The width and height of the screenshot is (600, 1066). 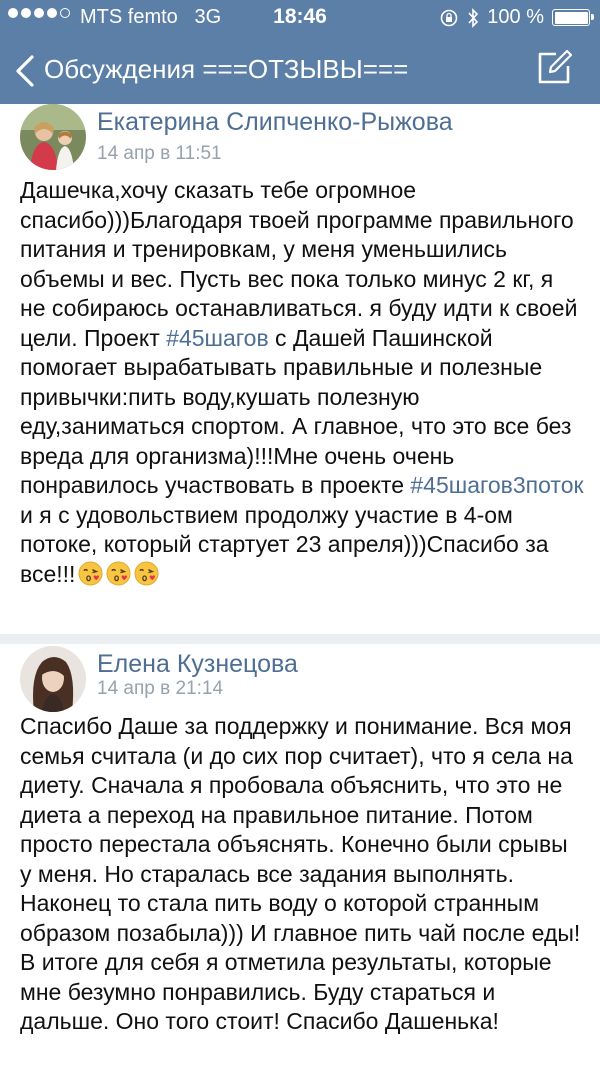 What do you see at coordinates (555, 67) in the screenshot?
I see `compose-icon` at bounding box center [555, 67].